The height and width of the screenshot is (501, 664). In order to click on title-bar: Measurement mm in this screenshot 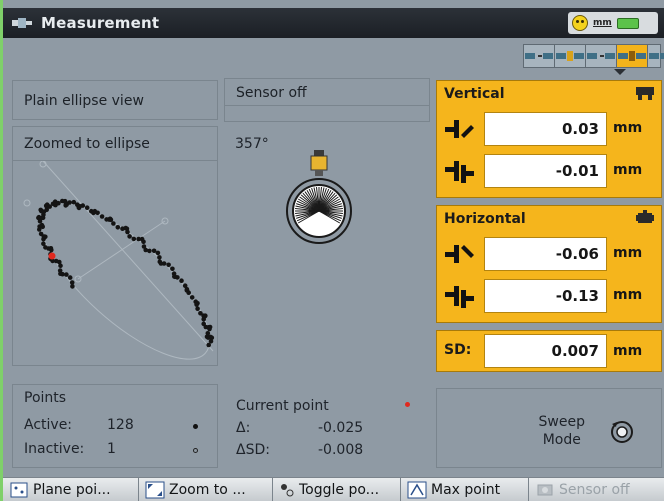, I will do `click(333, 23)`.